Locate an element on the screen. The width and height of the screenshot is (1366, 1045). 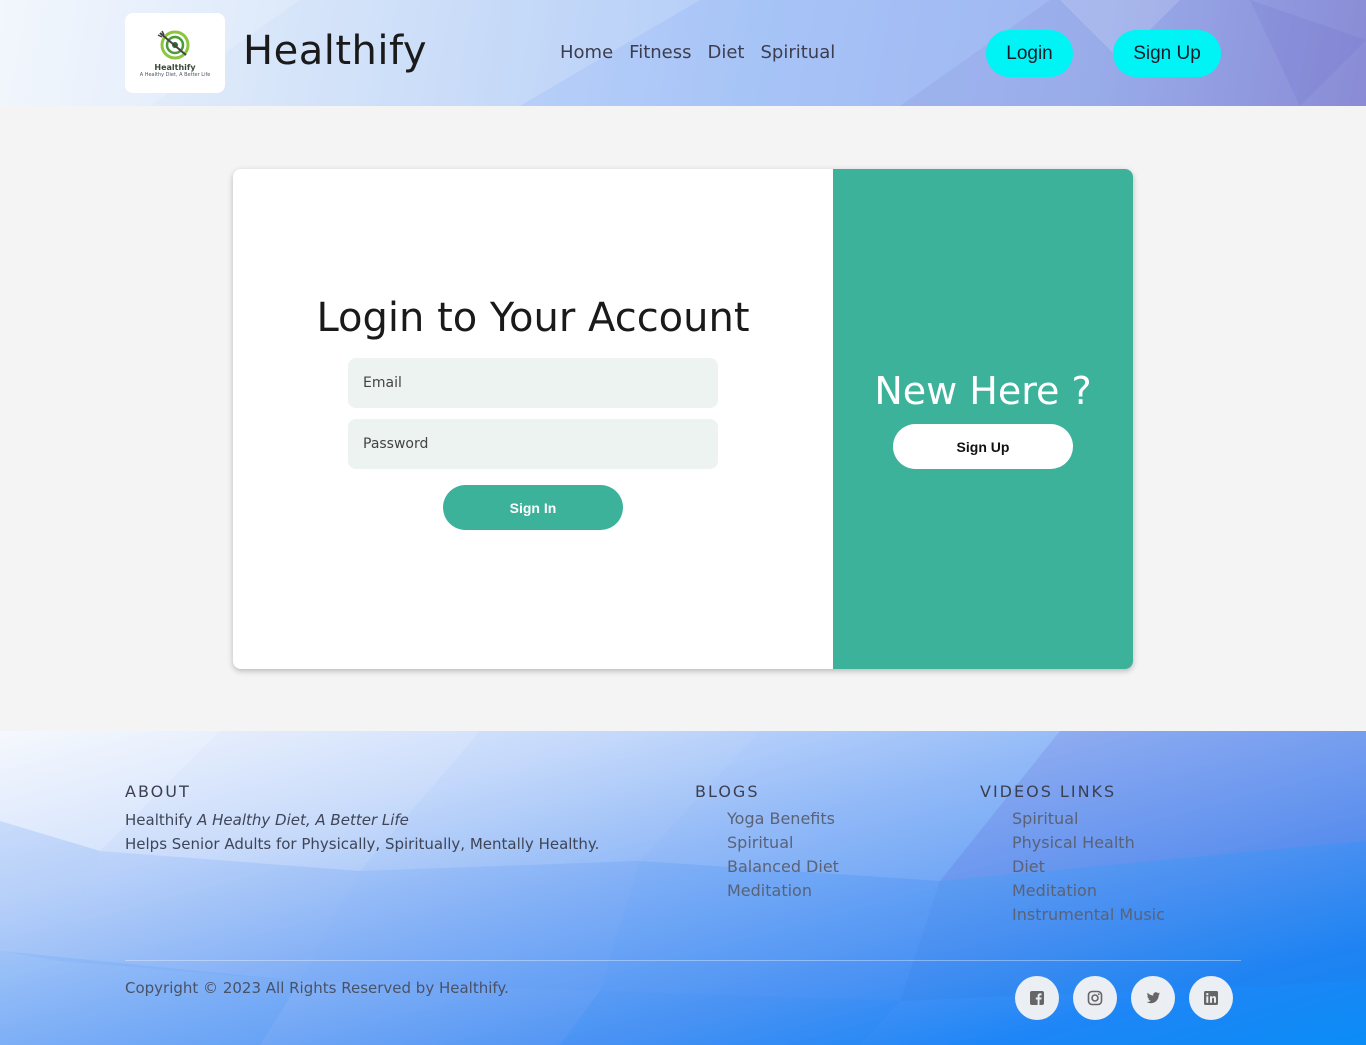
instagram-icon is located at coordinates (1095, 998).